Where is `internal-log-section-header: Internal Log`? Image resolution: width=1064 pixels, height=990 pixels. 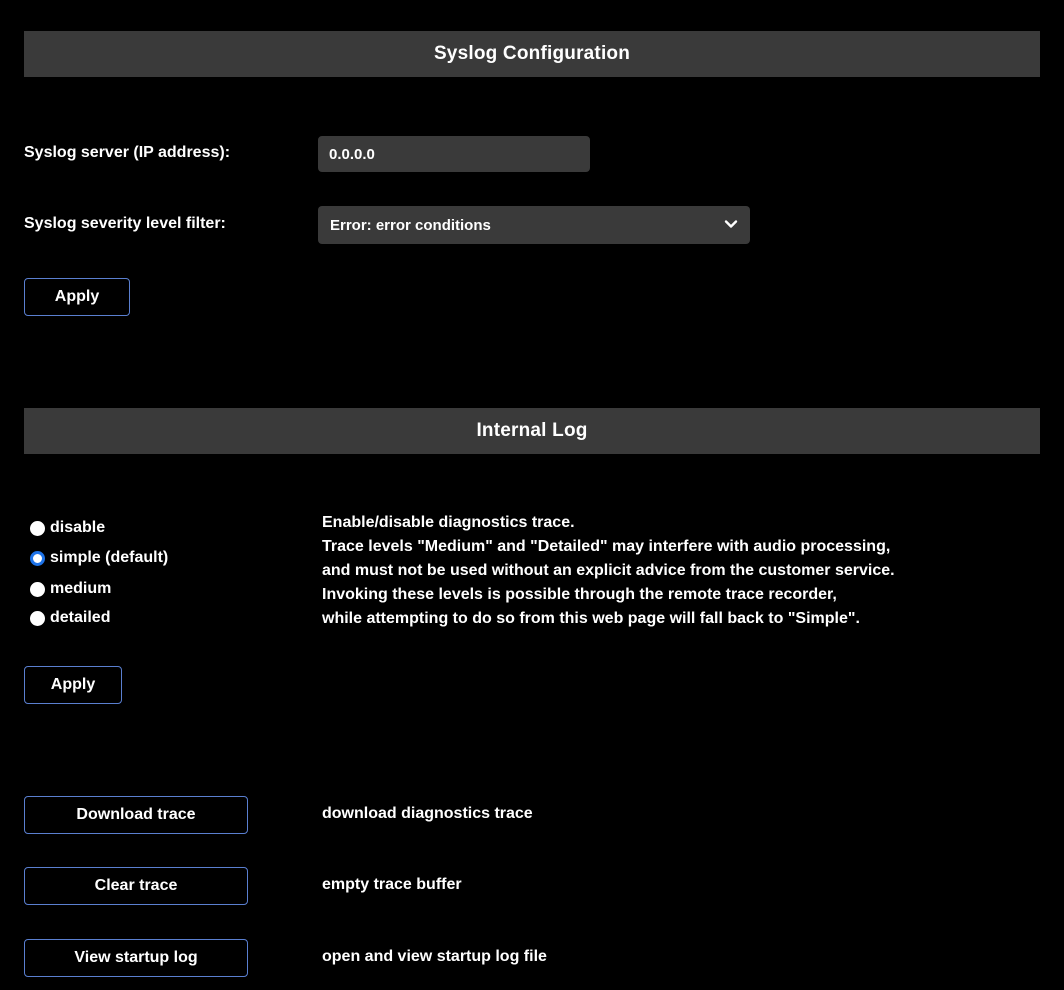
internal-log-section-header: Internal Log is located at coordinates (532, 431).